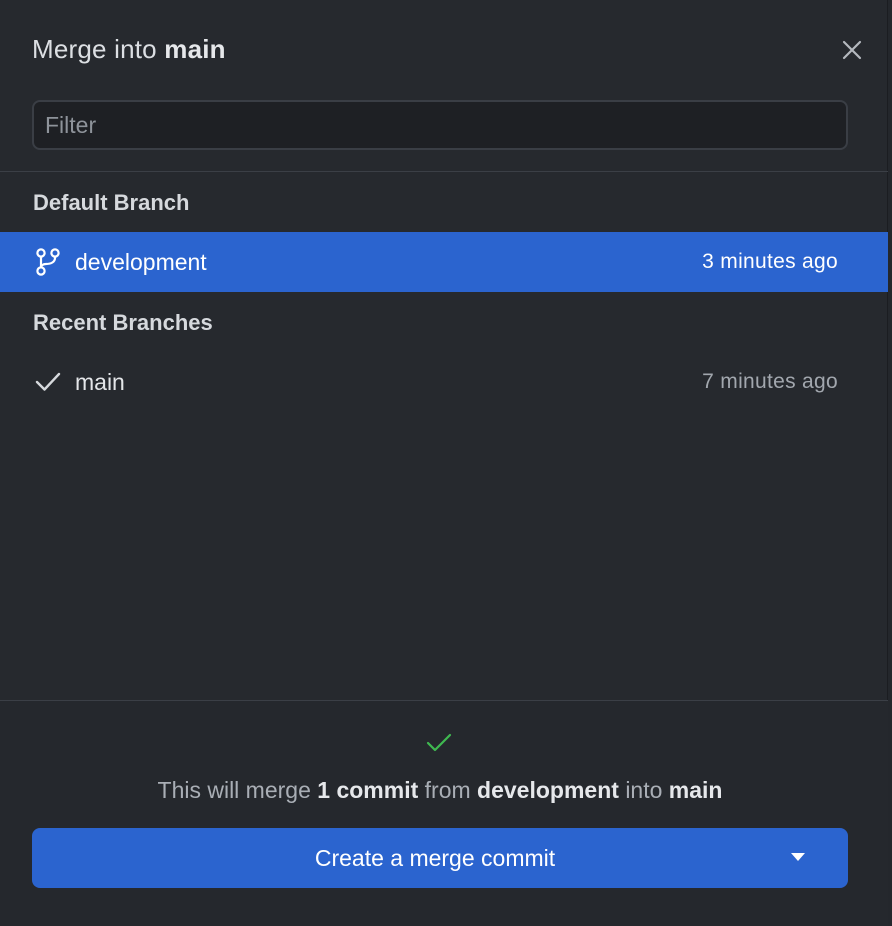  I want to click on merge-commit-count: 1 commit, so click(368, 790).